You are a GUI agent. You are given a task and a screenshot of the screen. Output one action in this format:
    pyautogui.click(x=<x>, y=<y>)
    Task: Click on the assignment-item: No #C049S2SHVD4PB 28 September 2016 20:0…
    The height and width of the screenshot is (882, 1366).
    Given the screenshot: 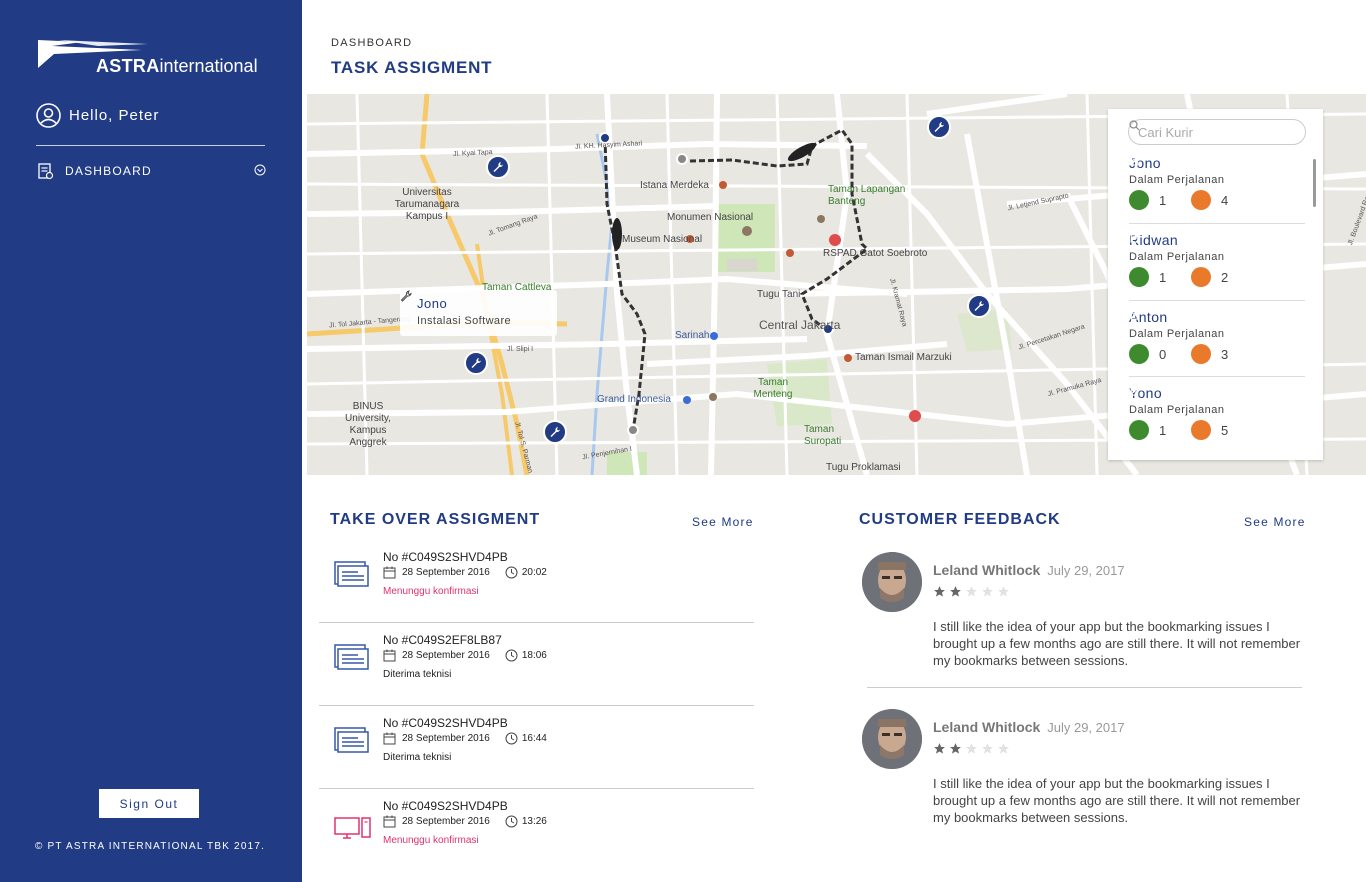 What is the action you would take?
    pyautogui.click(x=536, y=581)
    